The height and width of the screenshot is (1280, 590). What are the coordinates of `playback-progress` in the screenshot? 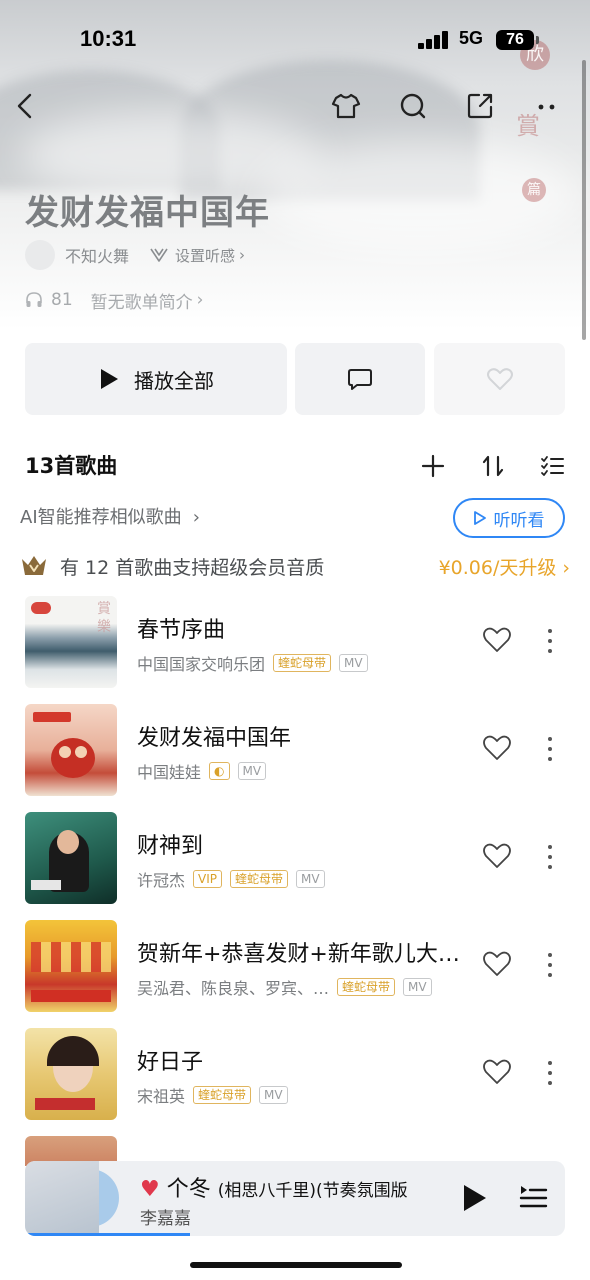 It's located at (107, 1234).